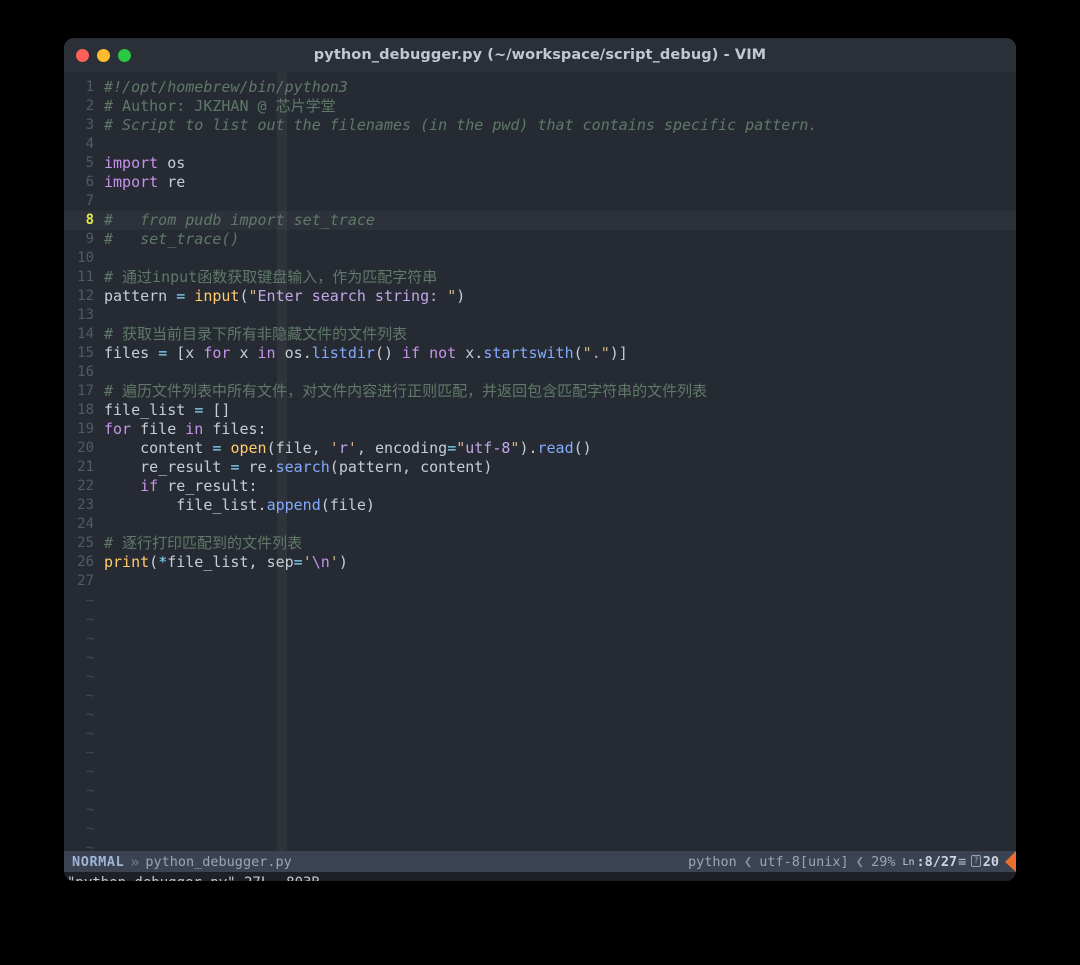 Image resolution: width=1080 pixels, height=965 pixels. What do you see at coordinates (540, 486) in the screenshot?
I see `code-line: 22 if re_result:` at bounding box center [540, 486].